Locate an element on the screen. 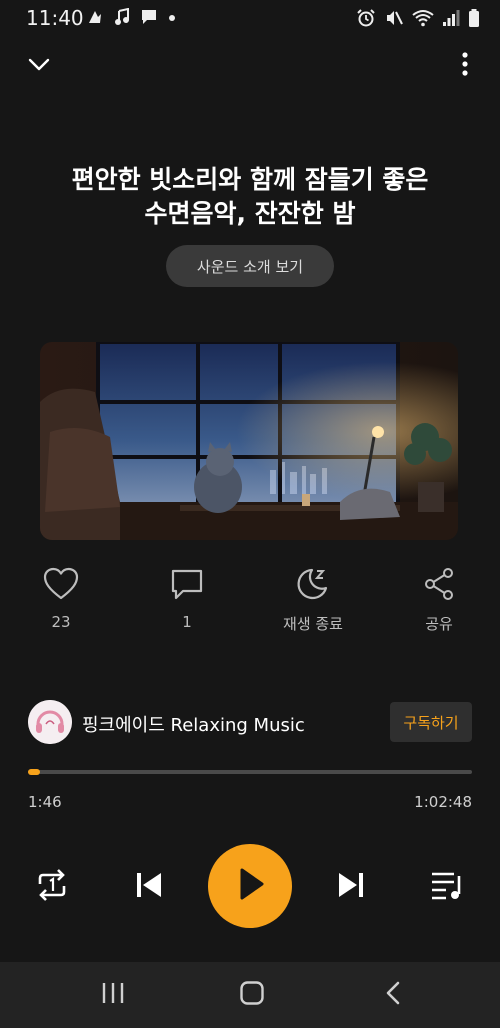  seek-progress-fill is located at coordinates (34, 772).